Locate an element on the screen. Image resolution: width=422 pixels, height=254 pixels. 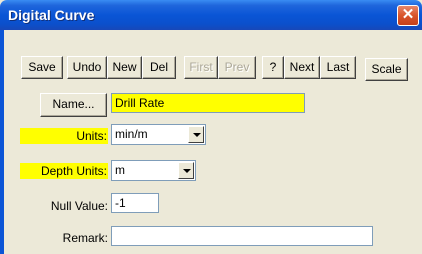
prev-button: Prev is located at coordinates (237, 67).